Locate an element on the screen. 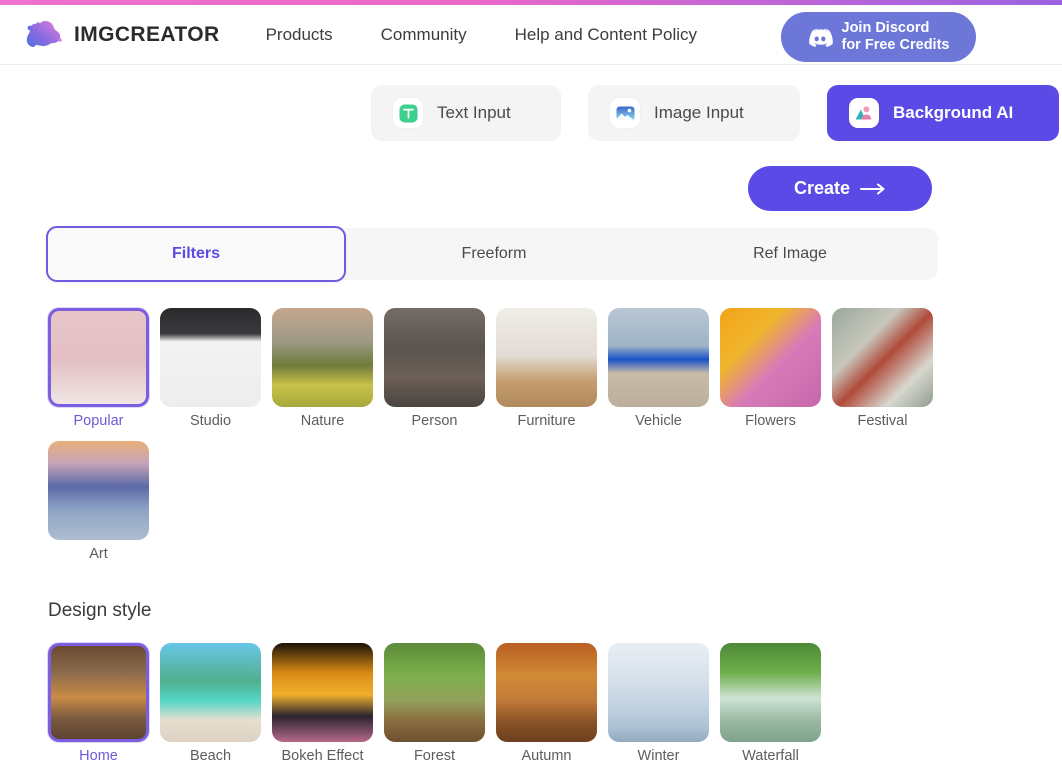 This screenshot has width=1062, height=771. thumbnail-label: Waterfall is located at coordinates (770, 756).